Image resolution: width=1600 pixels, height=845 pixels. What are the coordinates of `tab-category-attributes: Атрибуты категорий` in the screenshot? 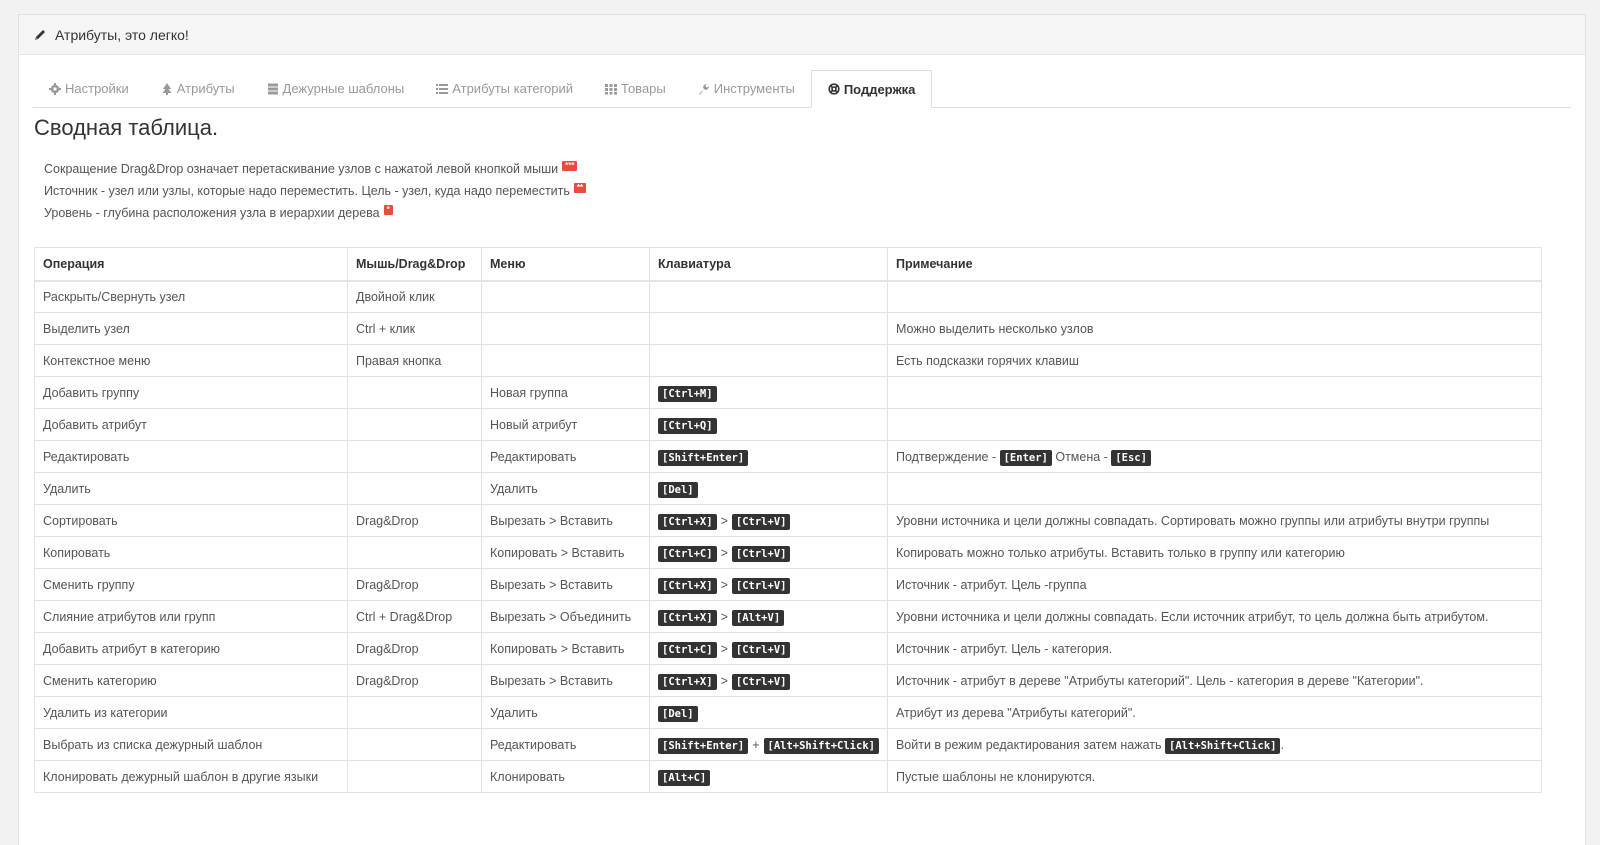 It's located at (504, 88).